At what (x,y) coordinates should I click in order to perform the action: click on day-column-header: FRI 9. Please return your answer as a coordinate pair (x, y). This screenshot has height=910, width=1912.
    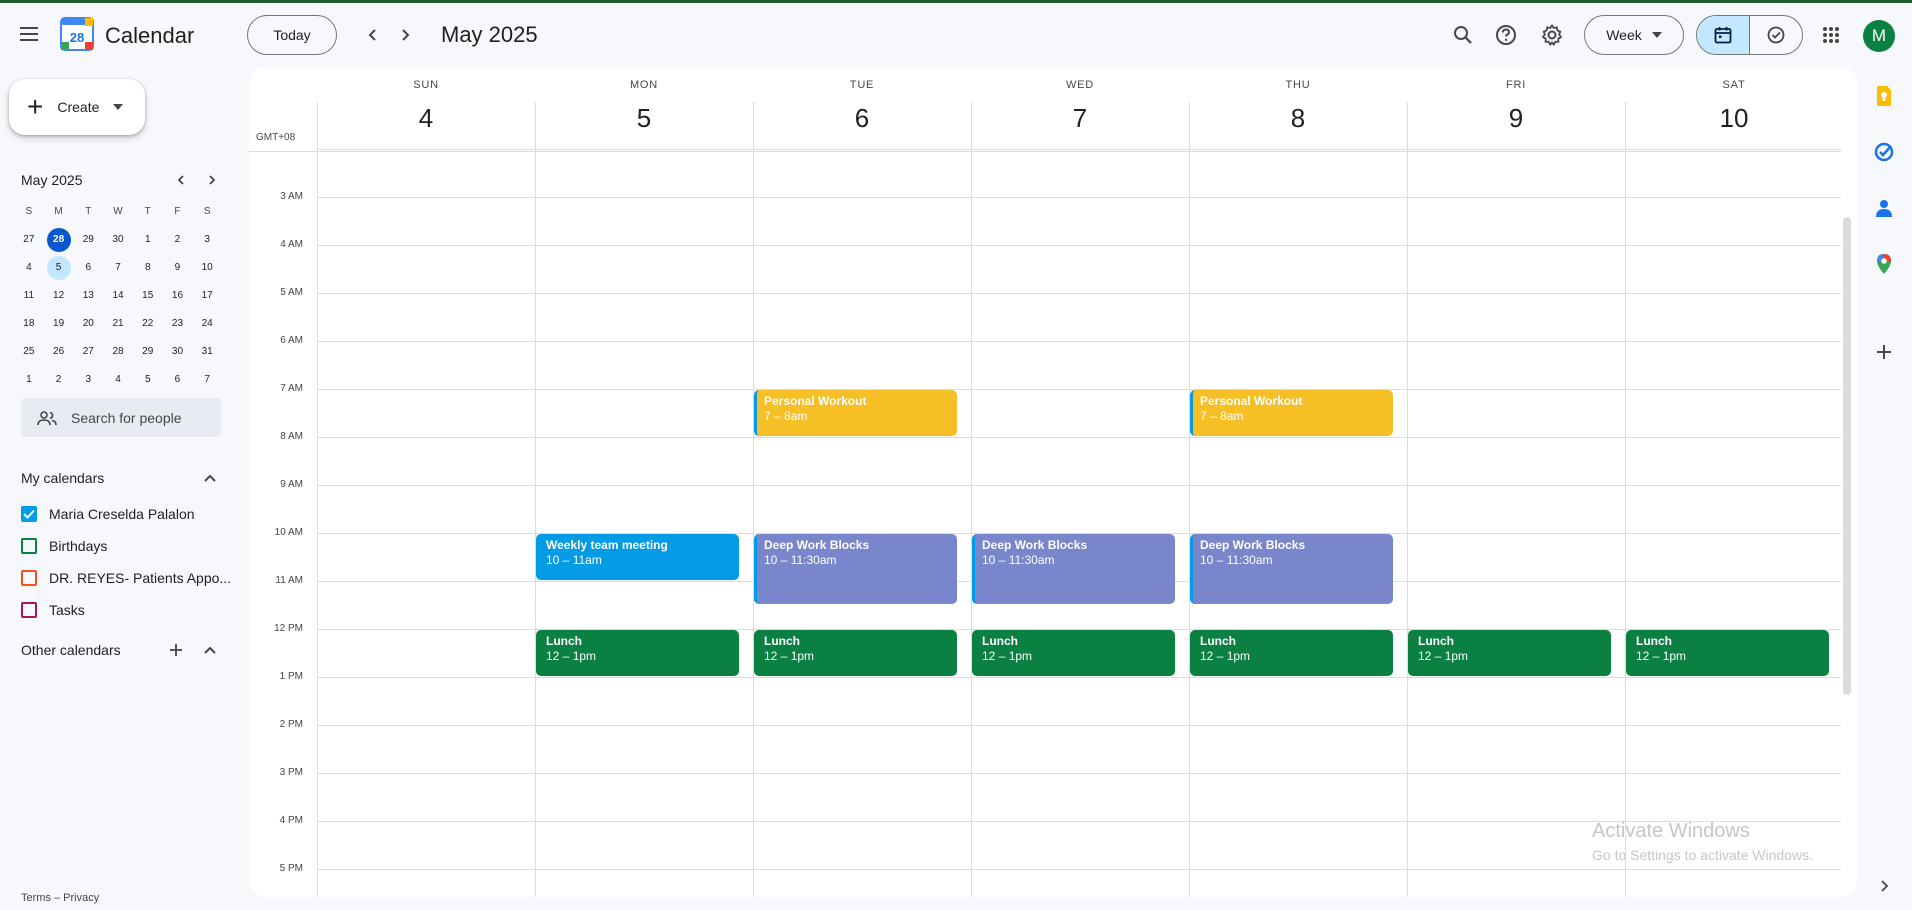
    Looking at the image, I should click on (1516, 109).